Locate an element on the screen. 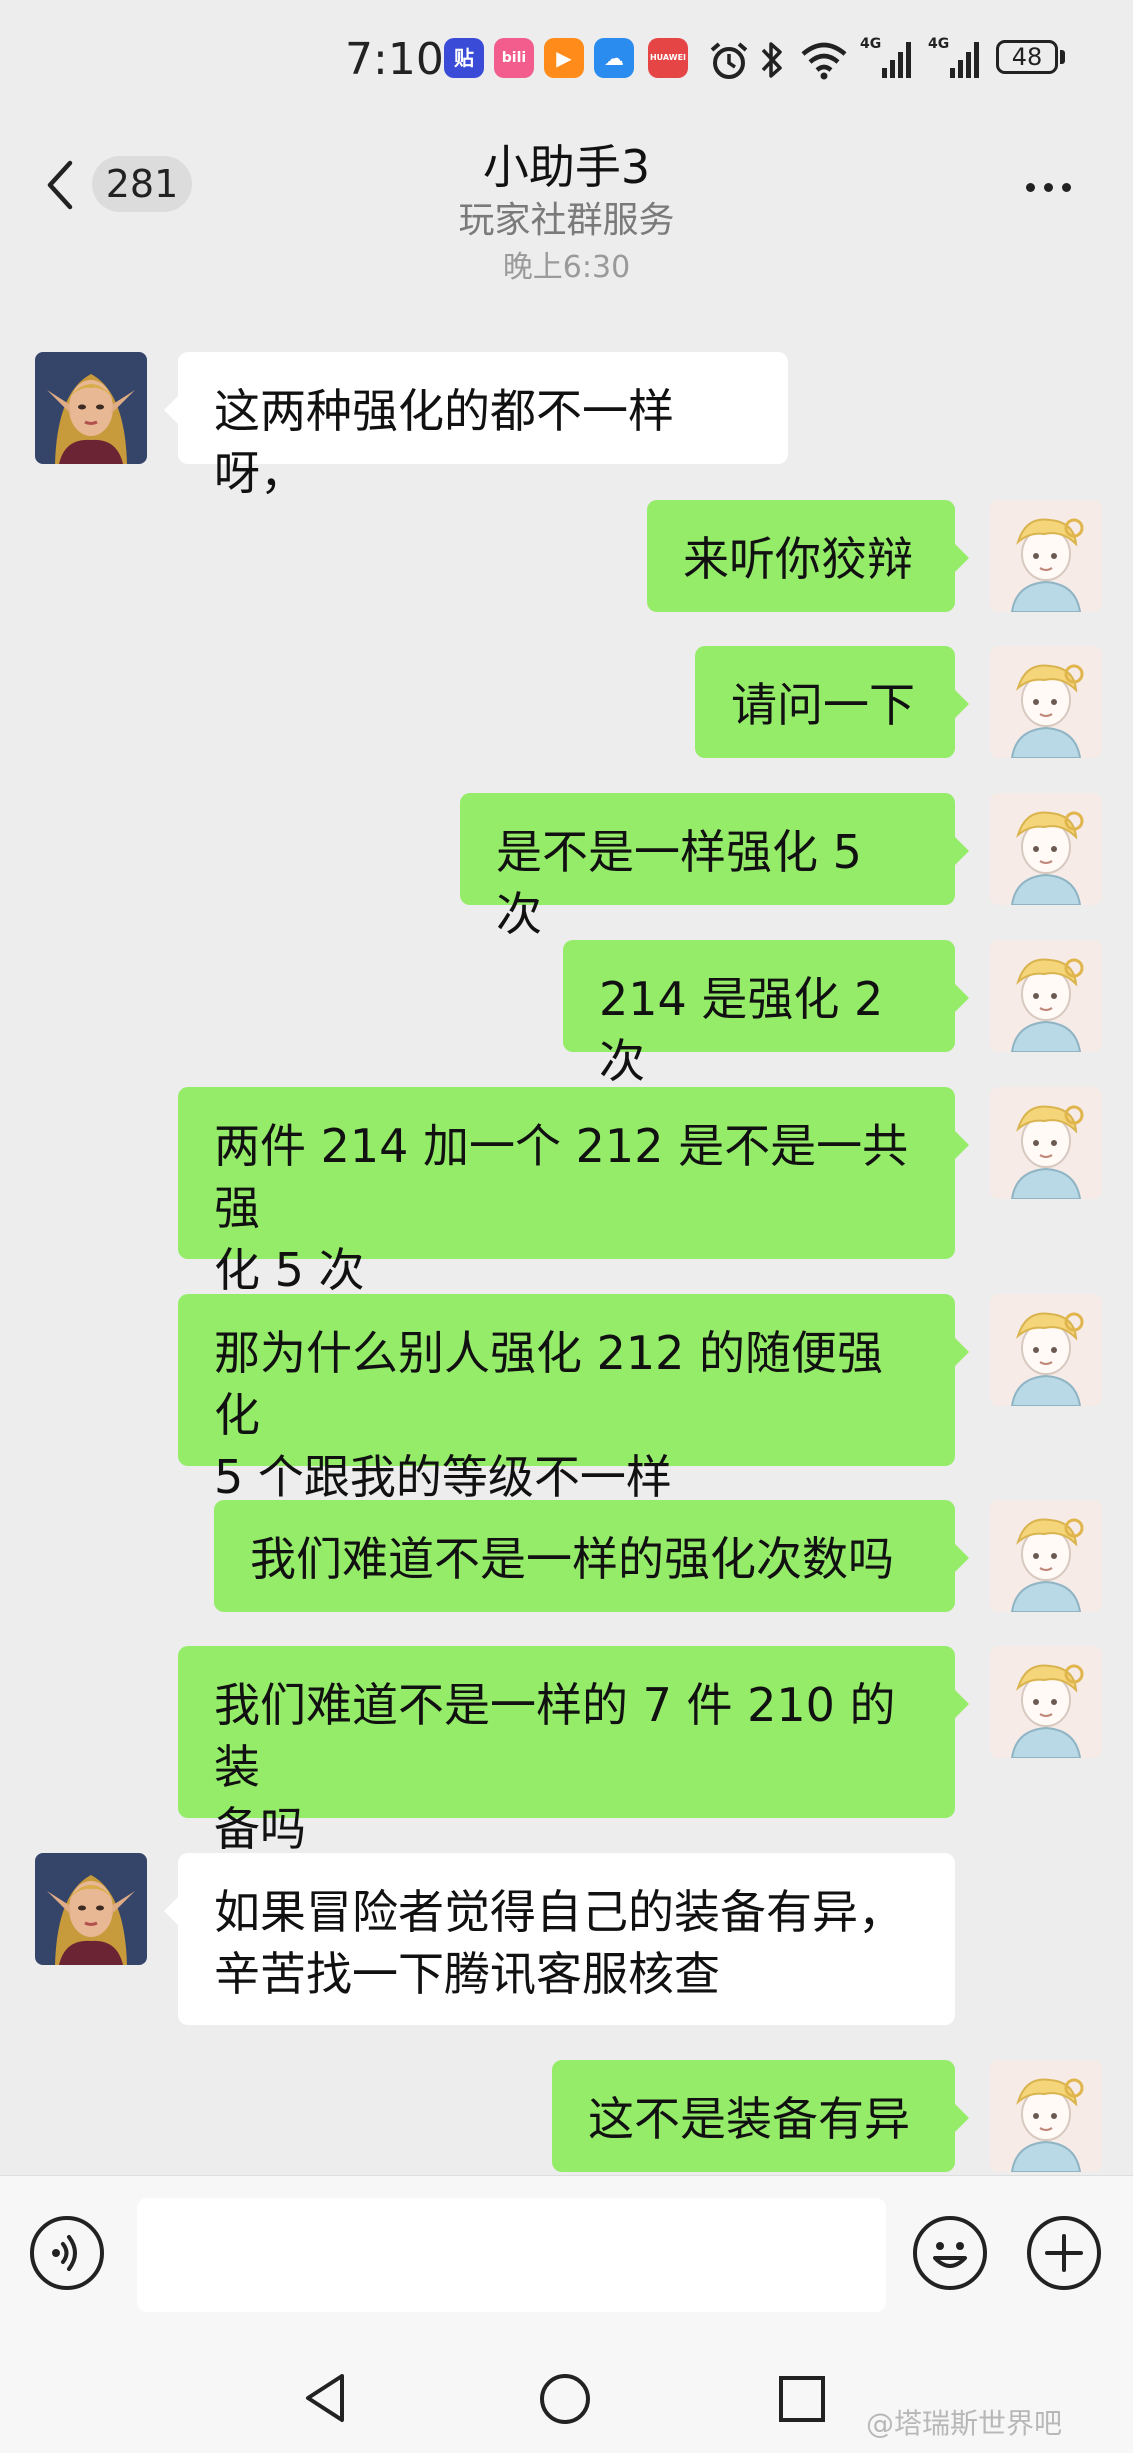 This screenshot has height=2453, width=1133. message-text: 214 是强化 2 次 is located at coordinates (748, 1030).